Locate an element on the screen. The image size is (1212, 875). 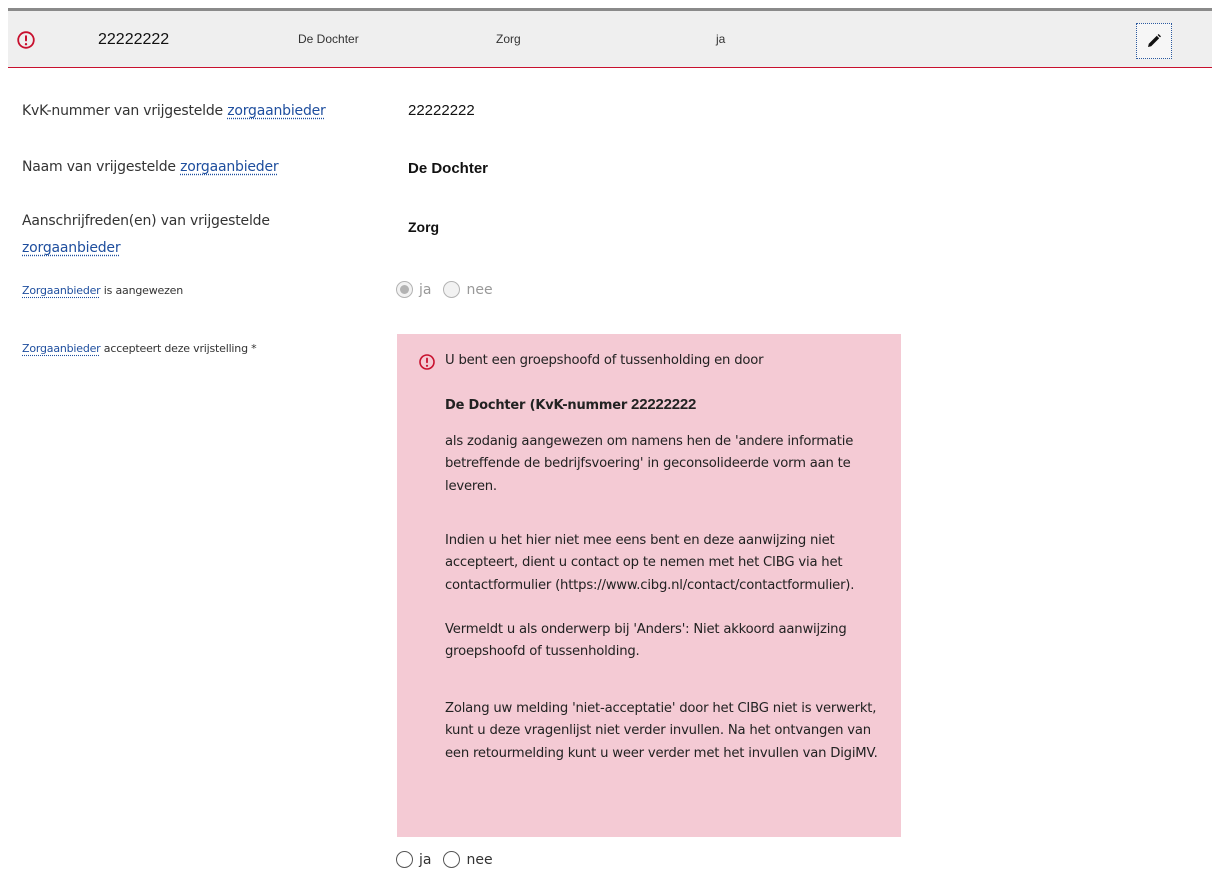
accepteert-radio-group: ja nee is located at coordinates (450, 859).